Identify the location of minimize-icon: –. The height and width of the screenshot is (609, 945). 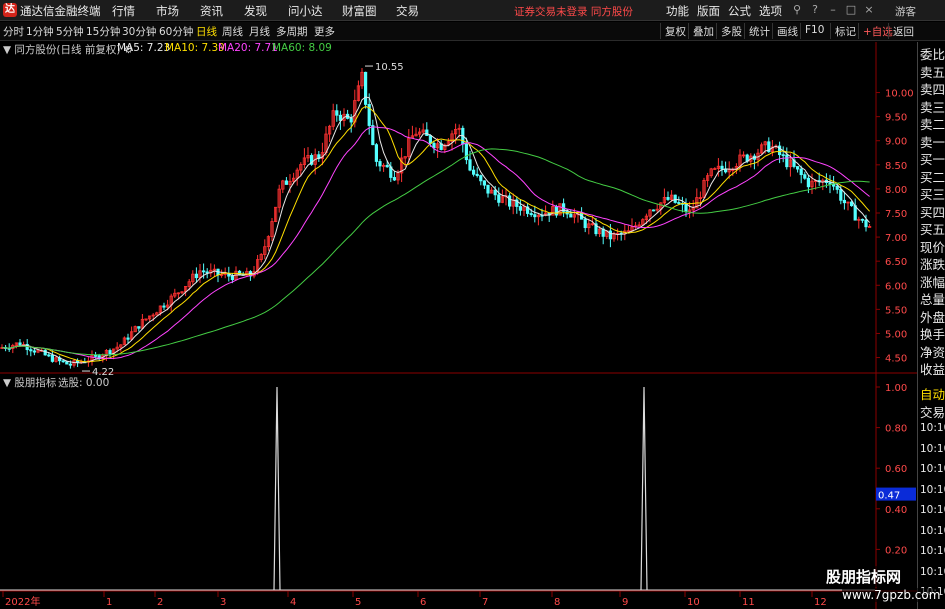
(833, 10).